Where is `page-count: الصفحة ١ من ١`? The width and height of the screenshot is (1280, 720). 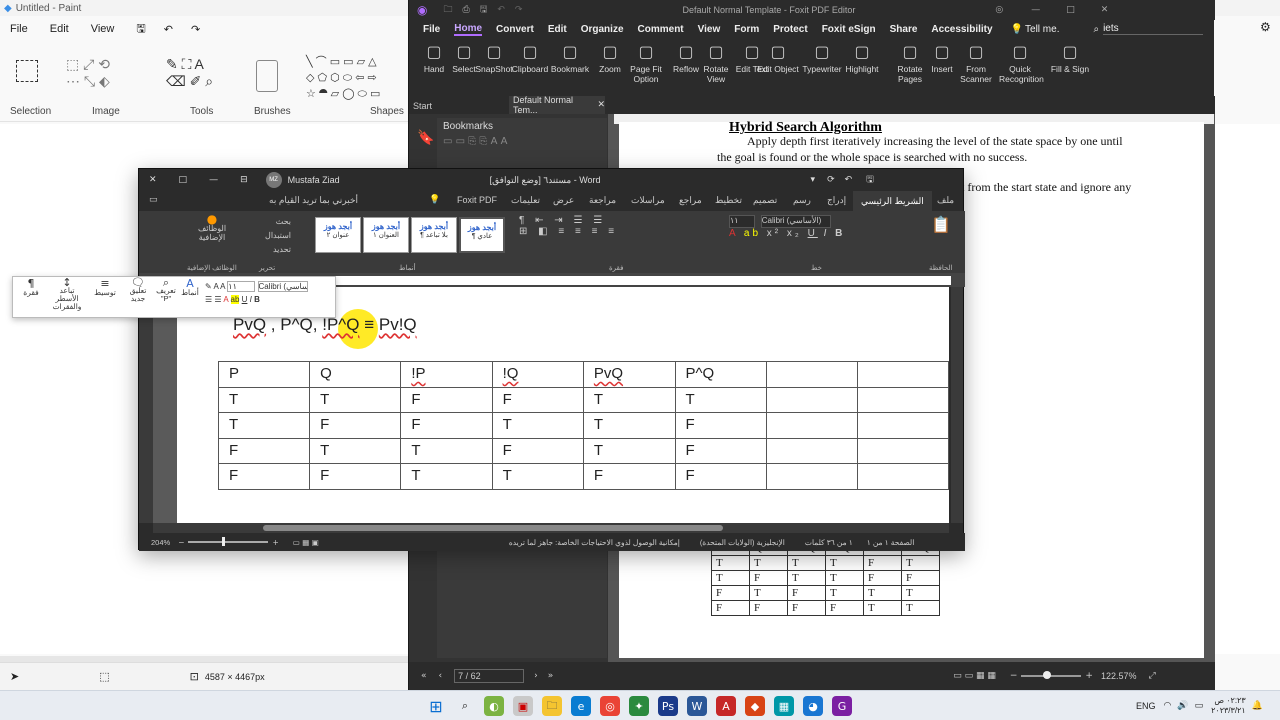
page-count: الصفحة ١ من ١ is located at coordinates (891, 542).